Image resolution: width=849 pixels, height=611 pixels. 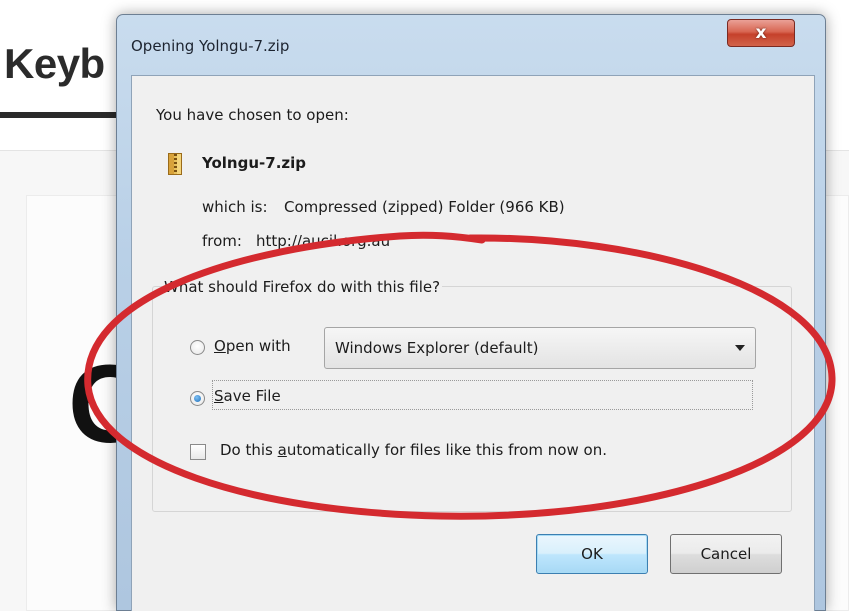 What do you see at coordinates (482, 395) in the screenshot?
I see `save-file-focus-rect` at bounding box center [482, 395].